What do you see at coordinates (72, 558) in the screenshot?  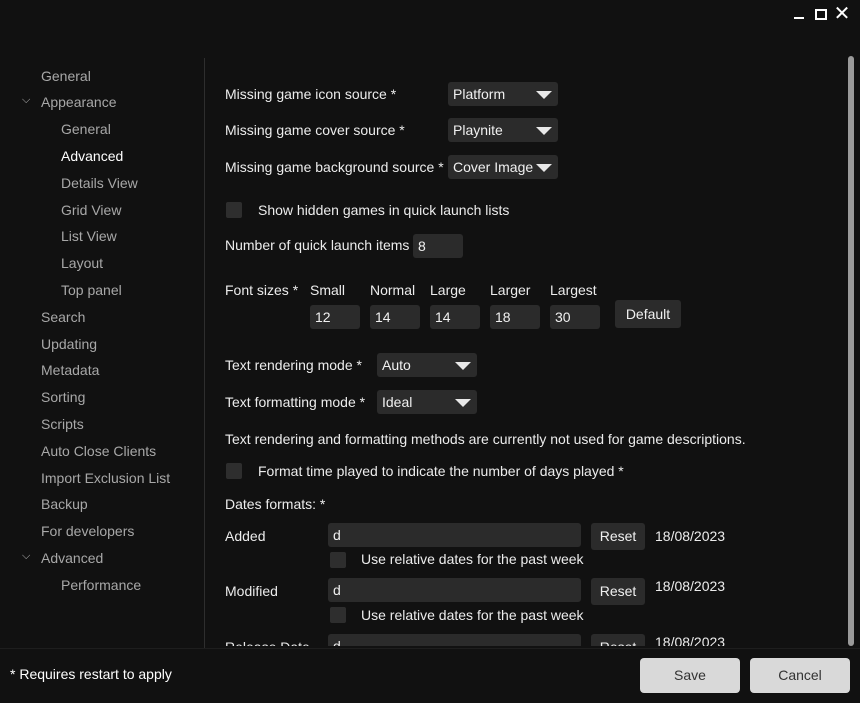 I see `sidebar-item-advanced: Advanced` at bounding box center [72, 558].